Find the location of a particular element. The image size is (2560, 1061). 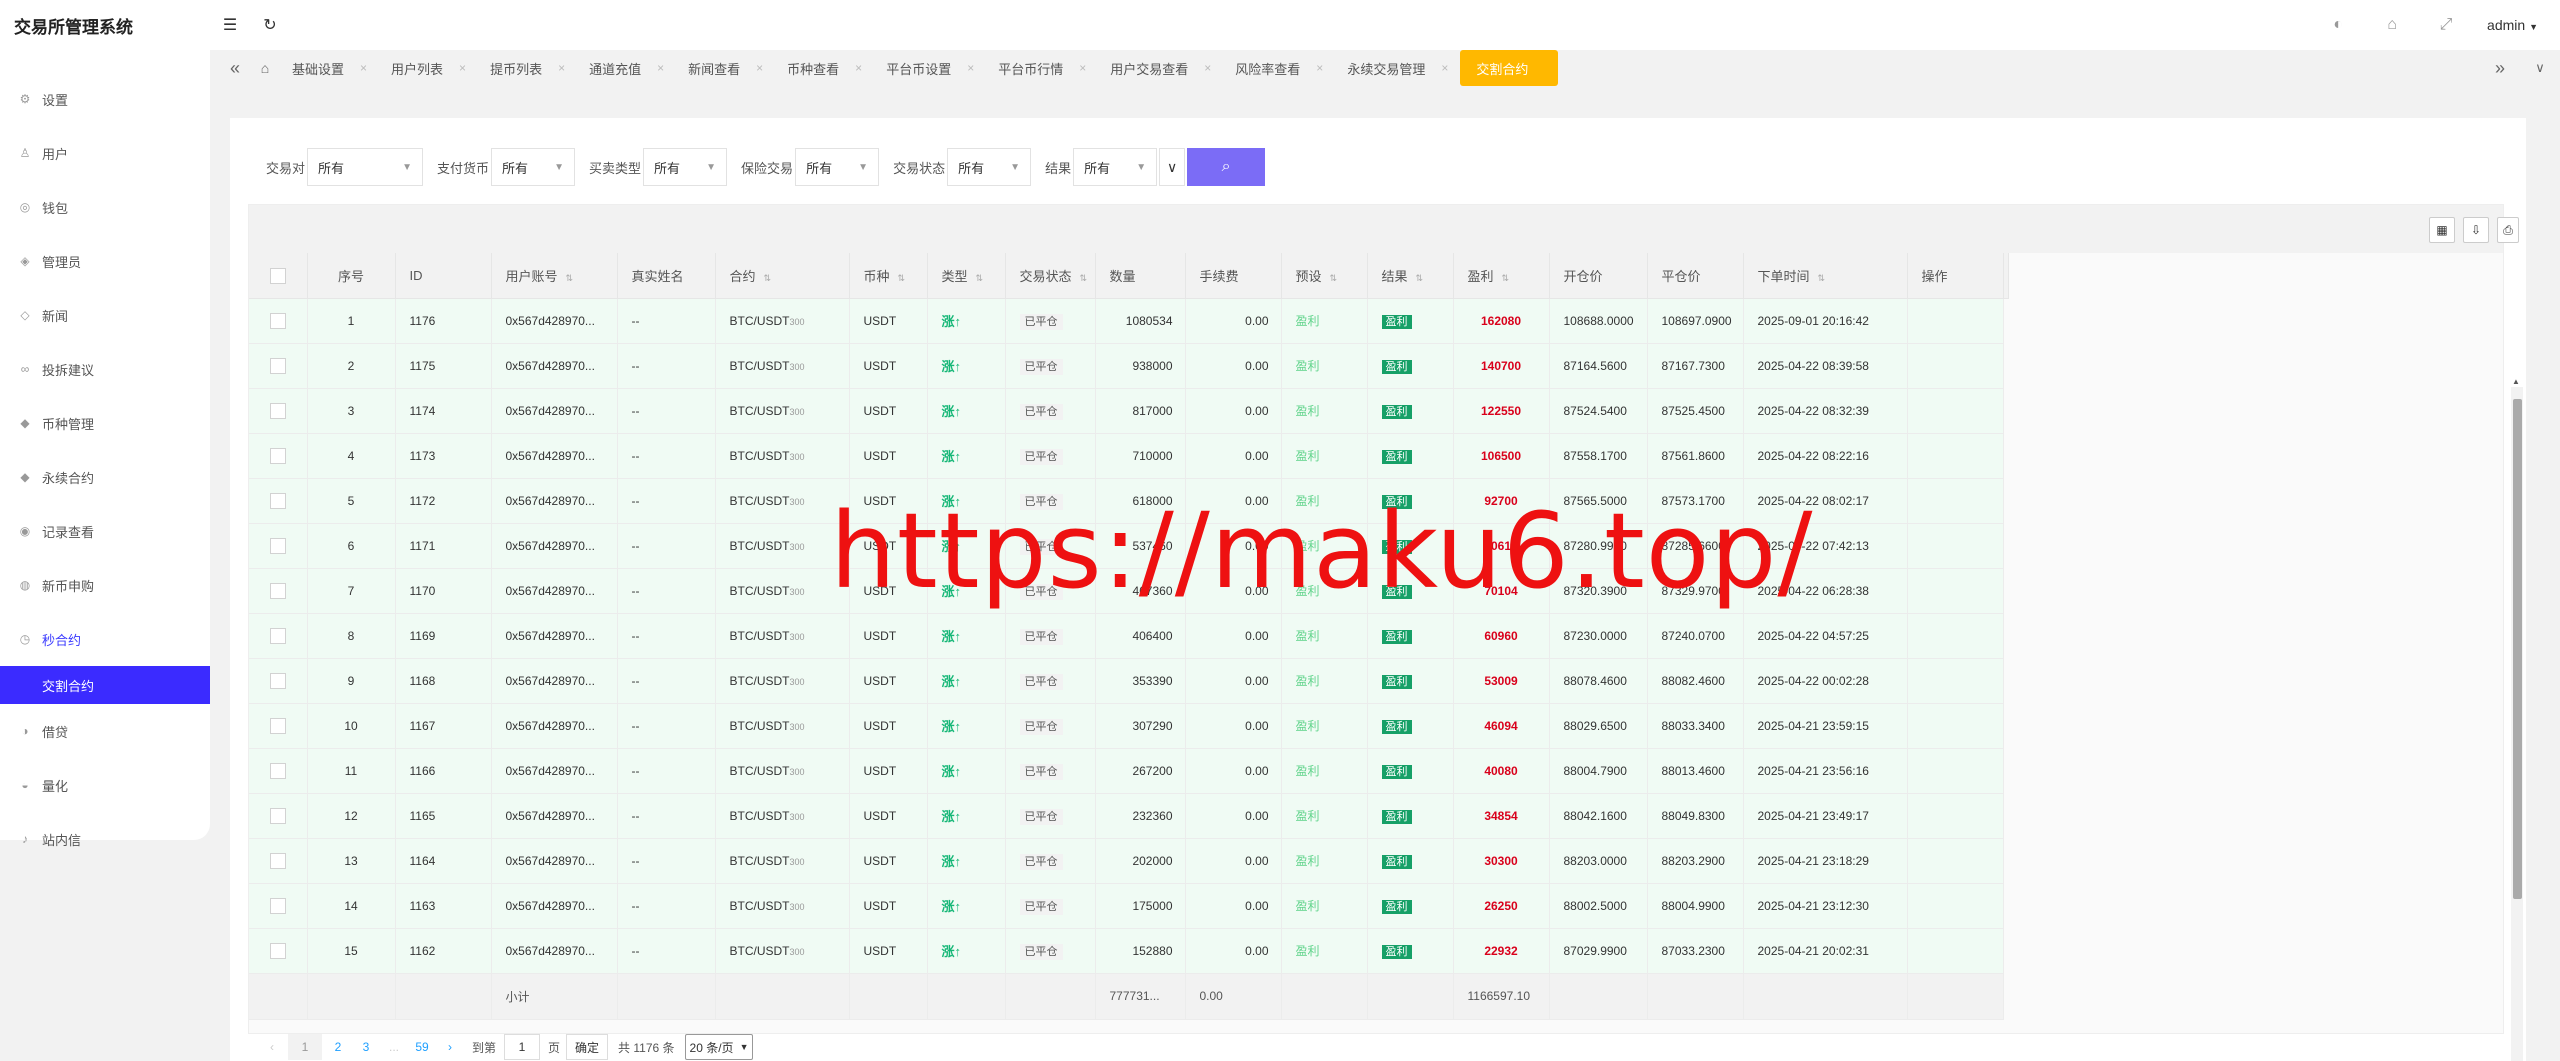

menu-icon: ☰ is located at coordinates (230, 25).